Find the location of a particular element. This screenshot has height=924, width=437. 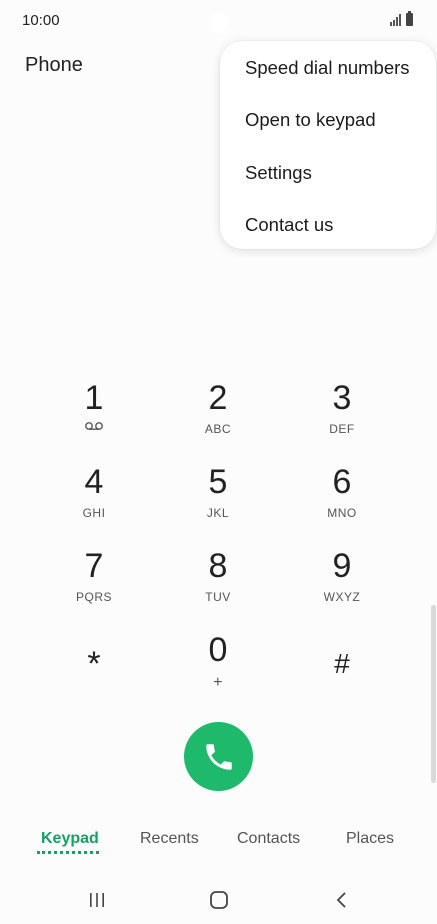

key-digit: 0 is located at coordinates (218, 650).